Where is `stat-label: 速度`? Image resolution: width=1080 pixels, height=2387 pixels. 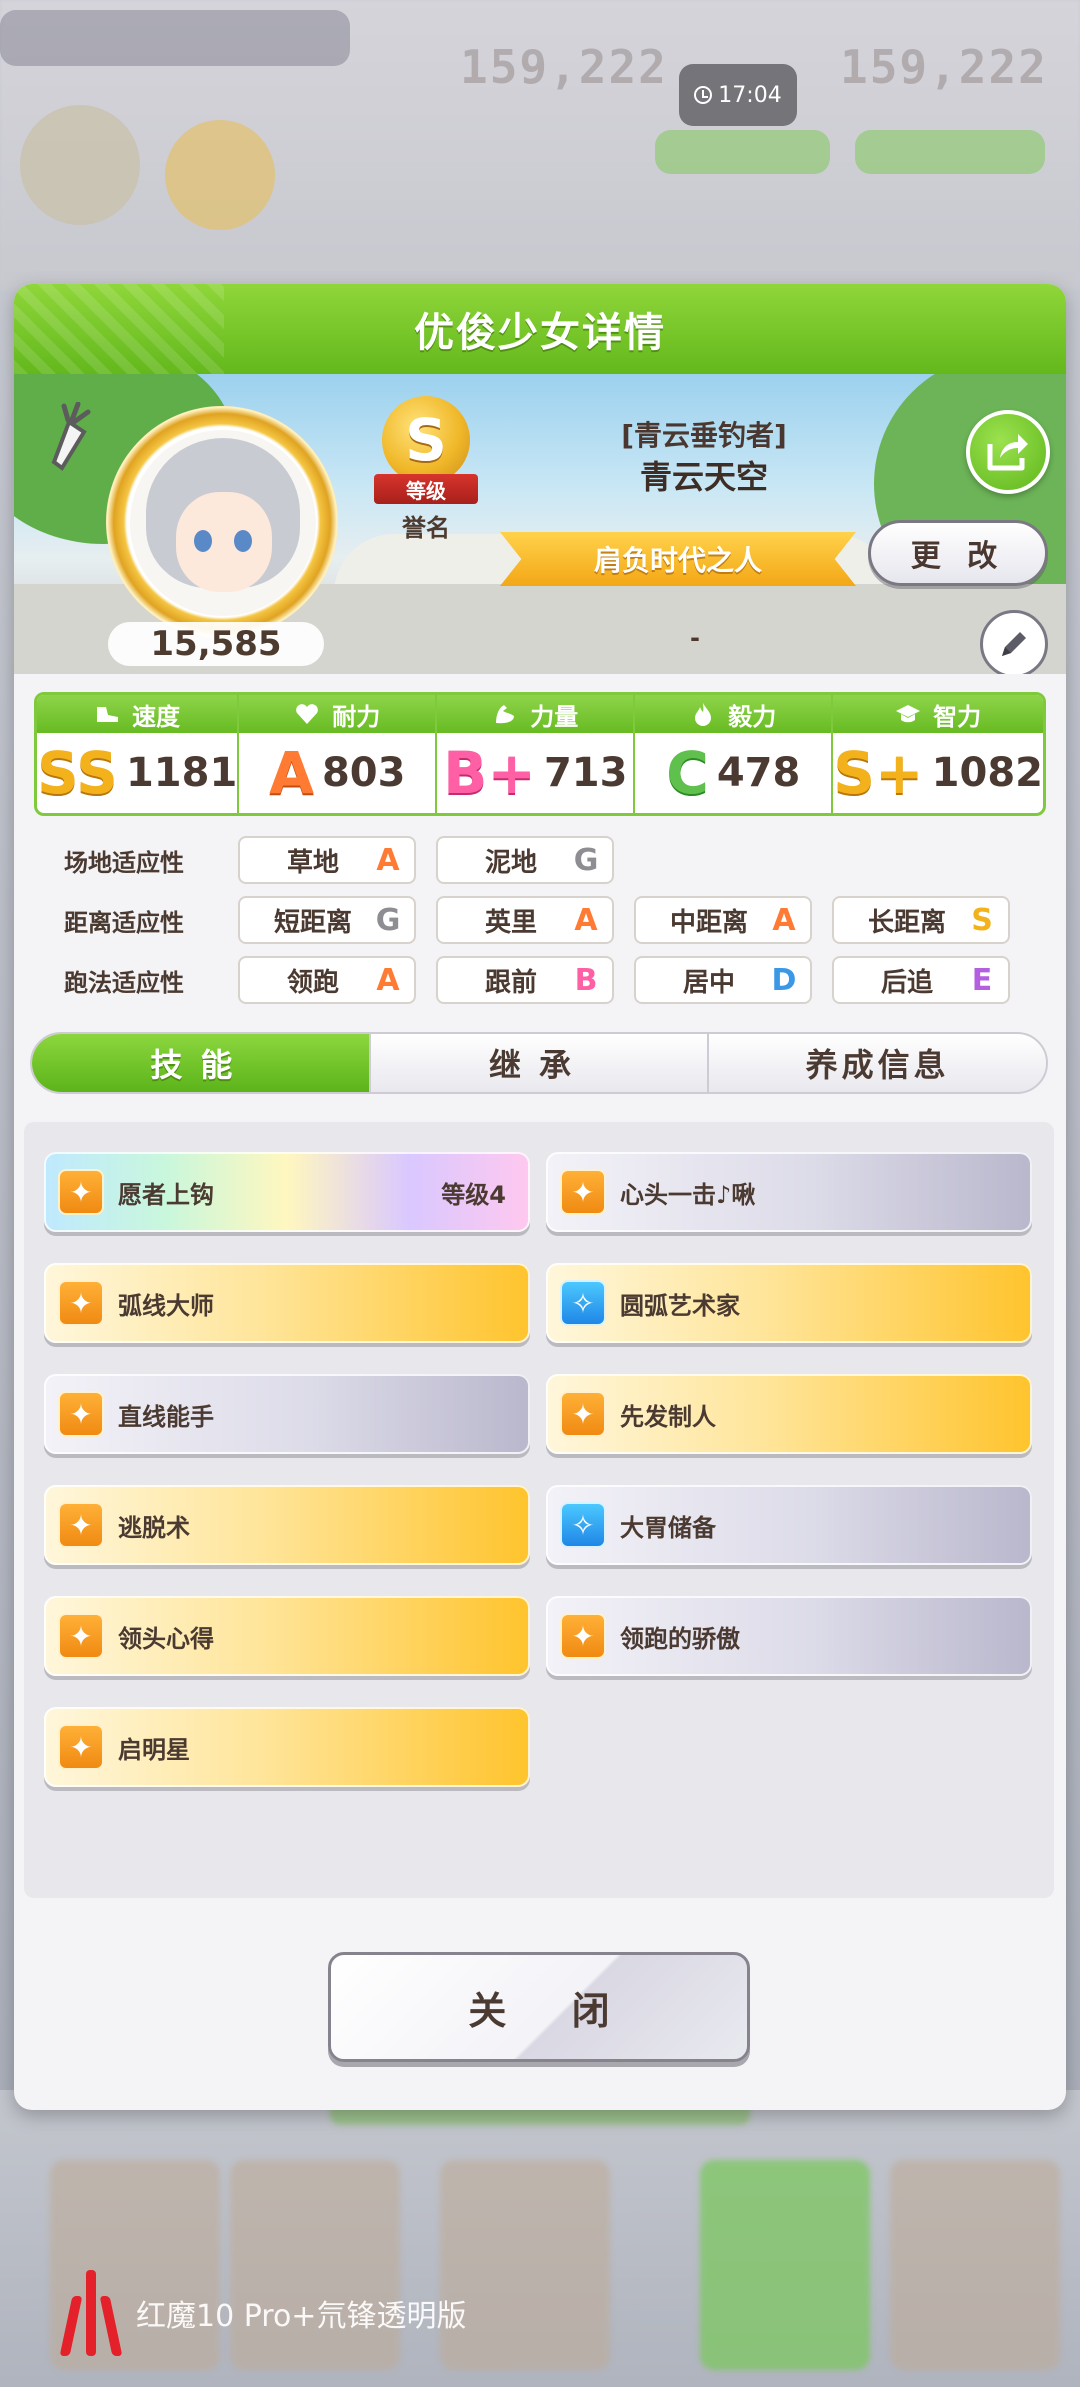 stat-label: 速度 is located at coordinates (156, 716).